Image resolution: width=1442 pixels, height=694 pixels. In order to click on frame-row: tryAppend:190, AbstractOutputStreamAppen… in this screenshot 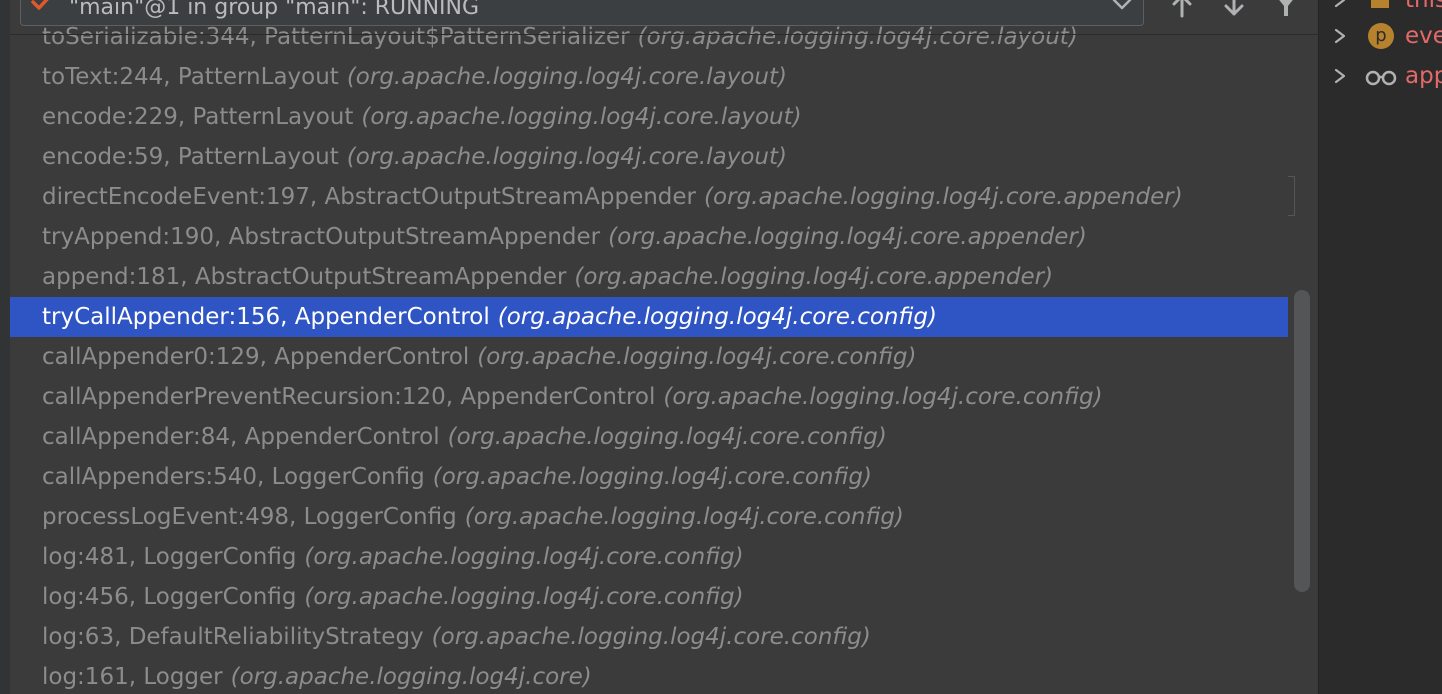, I will do `click(649, 237)`.